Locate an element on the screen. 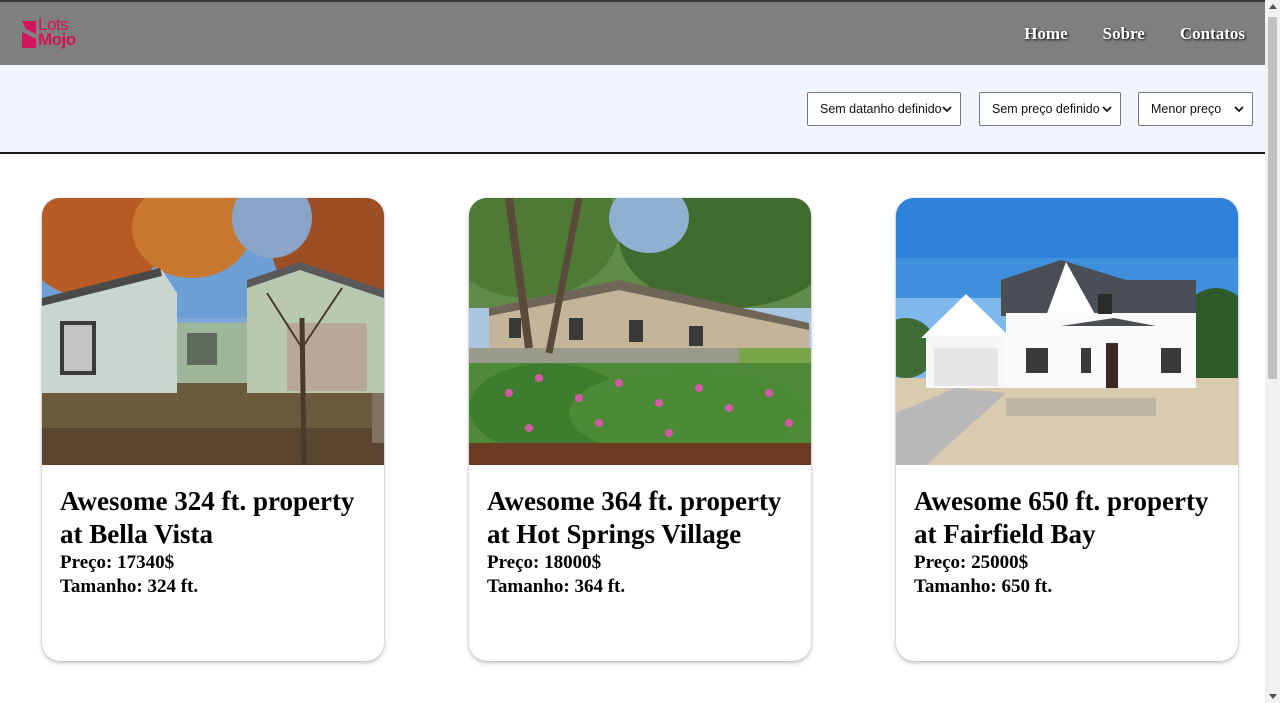 This screenshot has height=703, width=1280. price-filter-value: Sem preço definido is located at coordinates (1046, 109).